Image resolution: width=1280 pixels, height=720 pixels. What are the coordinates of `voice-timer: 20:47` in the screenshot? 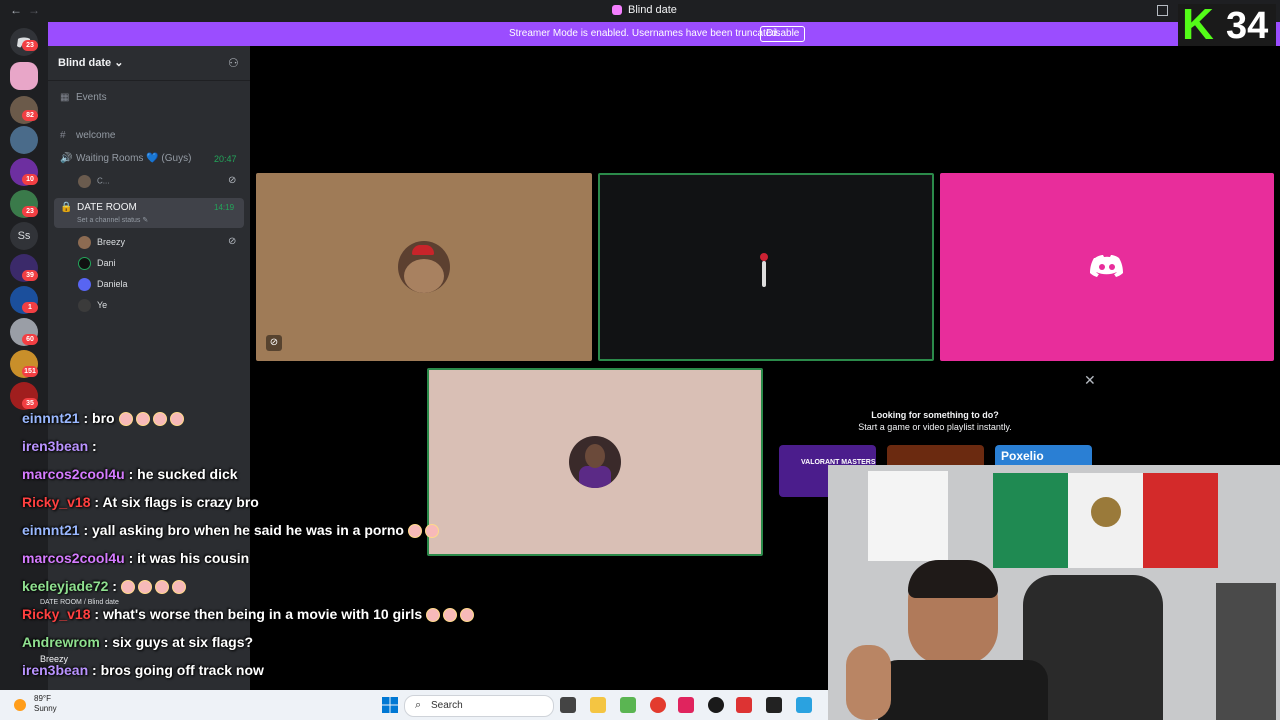 It's located at (225, 159).